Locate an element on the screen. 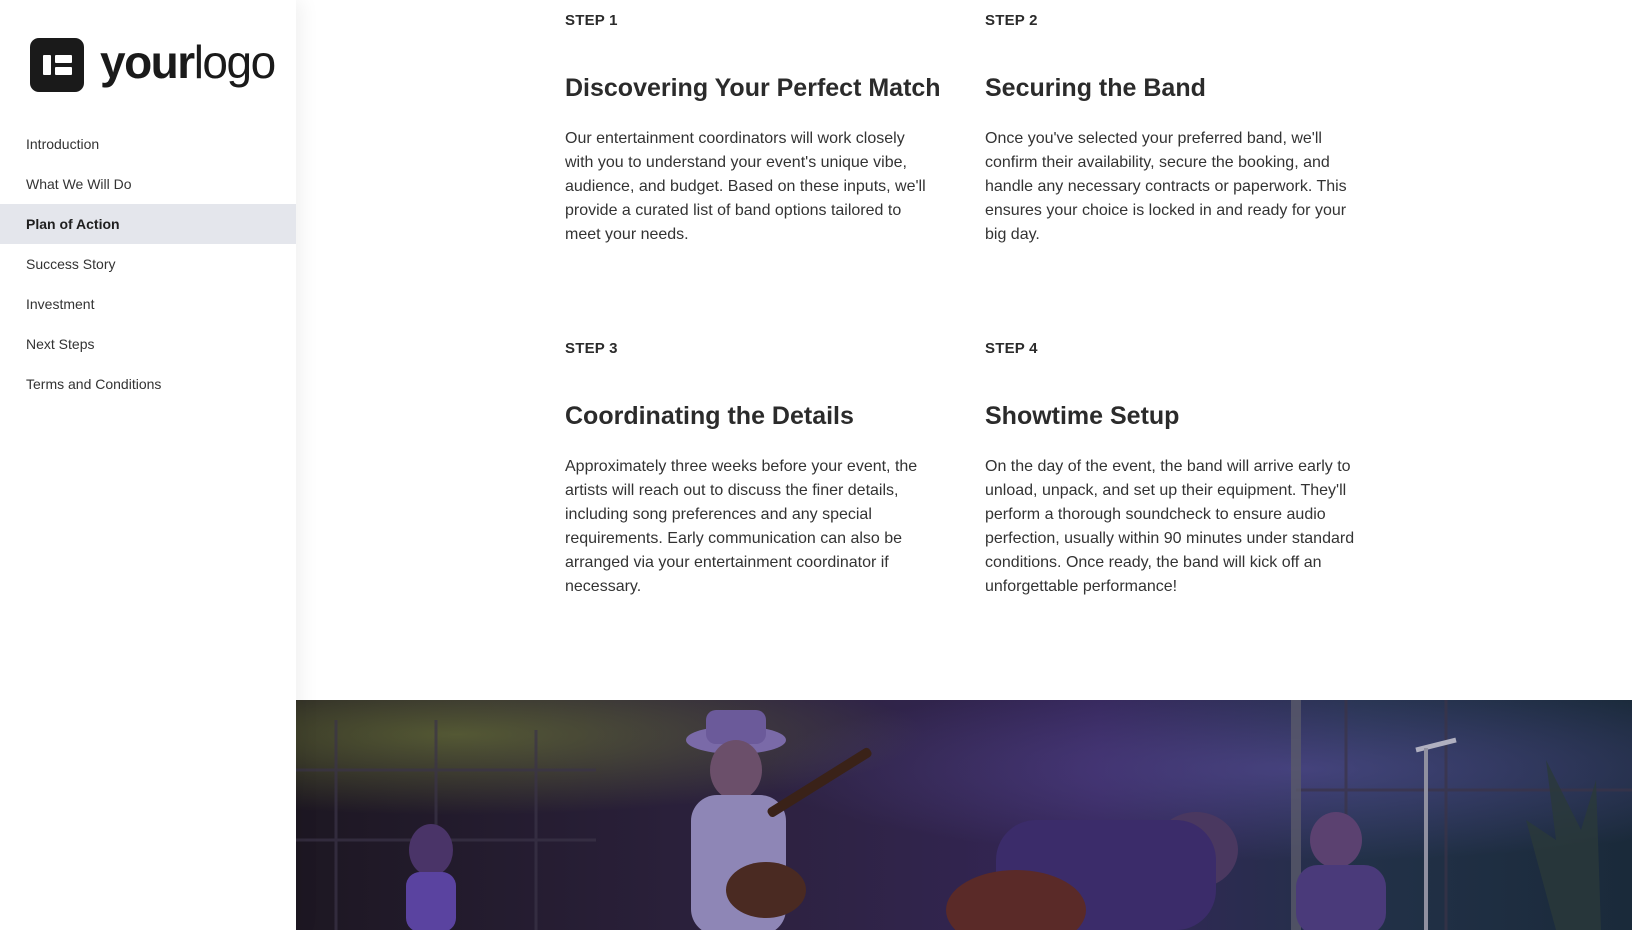  sidebar-item-investment: Investment is located at coordinates (148, 304).